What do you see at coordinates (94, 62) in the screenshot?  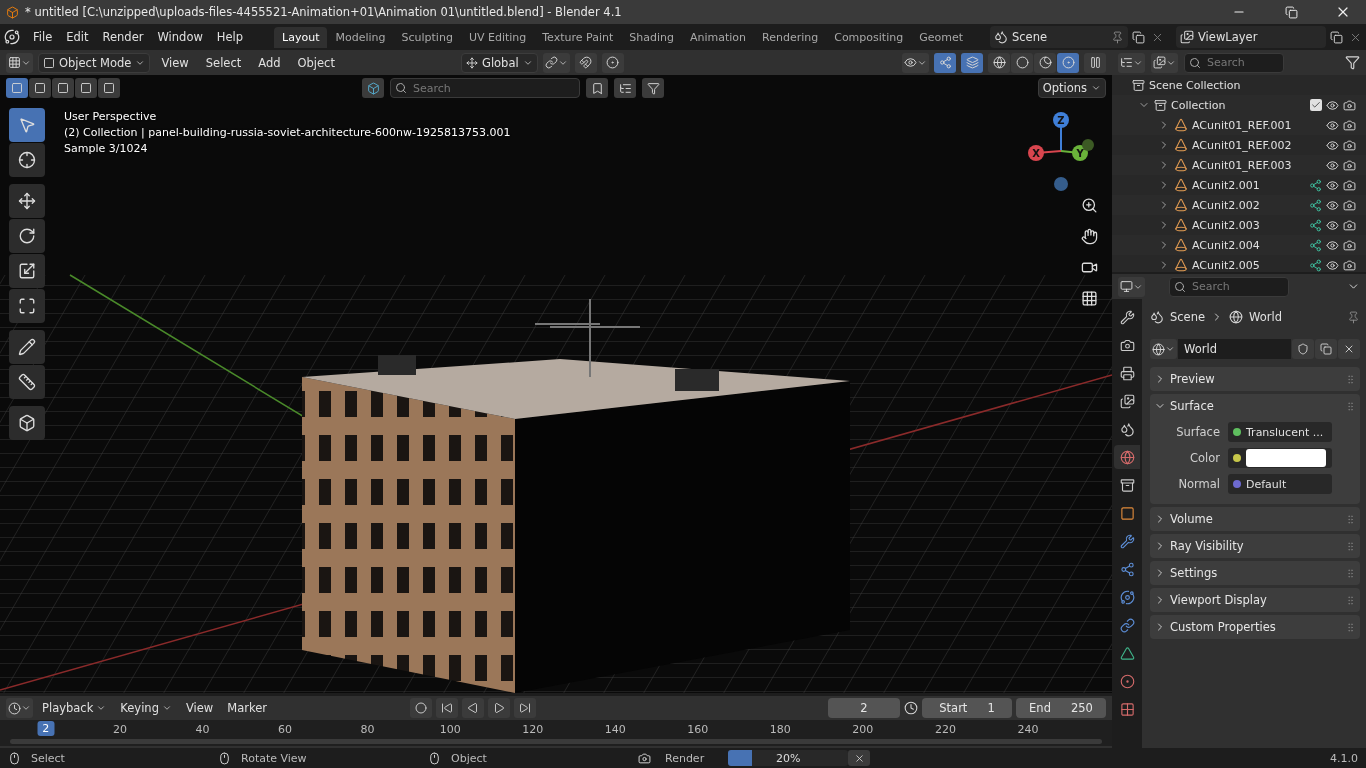 I see `mode-dropdown: Object Mode` at bounding box center [94, 62].